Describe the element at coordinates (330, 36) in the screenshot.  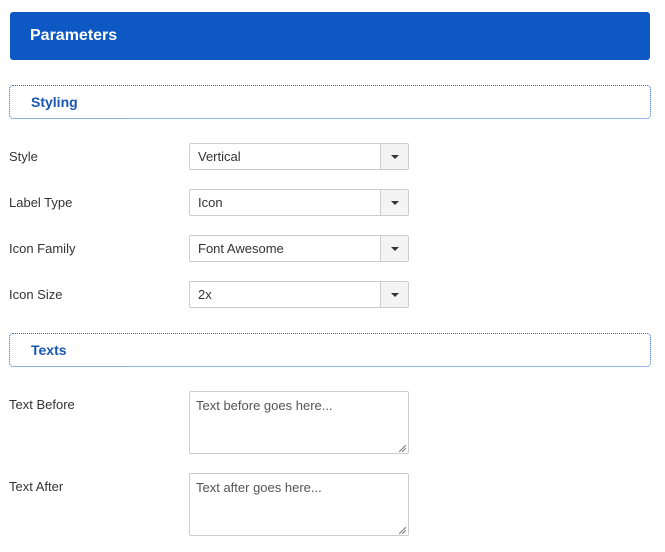
I see `parameters-header: Parameters` at that location.